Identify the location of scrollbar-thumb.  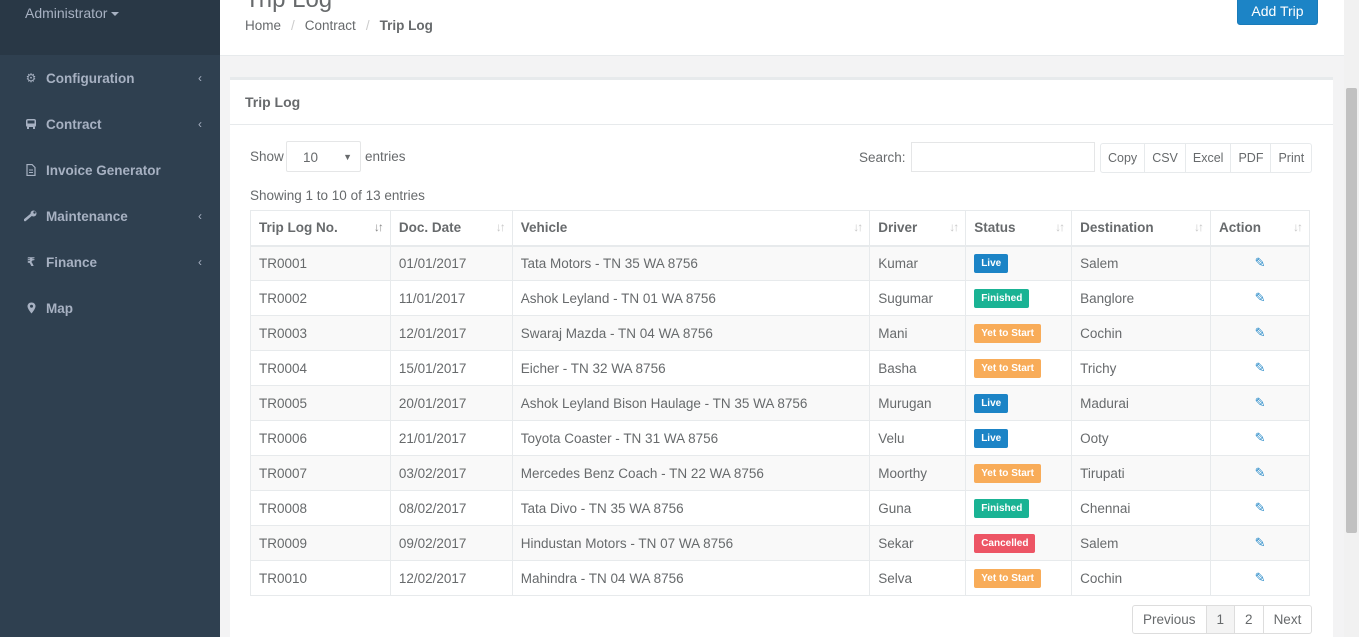
(1351, 310).